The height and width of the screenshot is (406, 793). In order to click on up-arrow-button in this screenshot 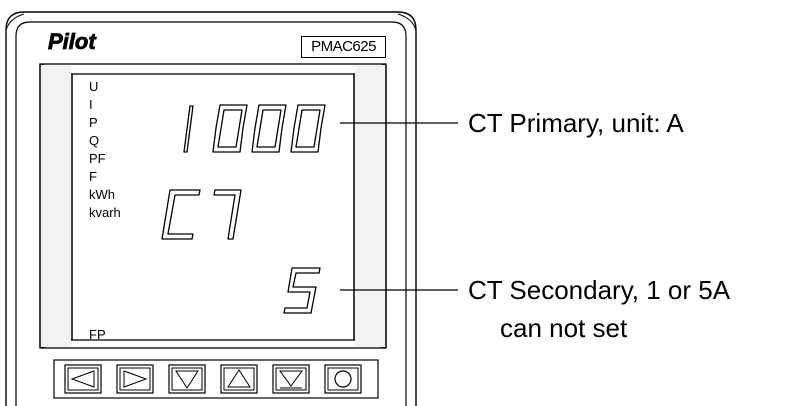, I will do `click(239, 379)`.